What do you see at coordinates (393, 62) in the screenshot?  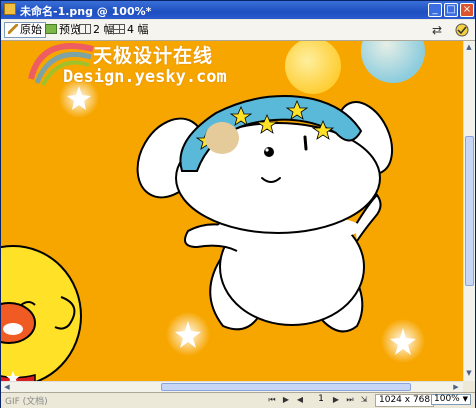 I see `blue-bubble` at bounding box center [393, 62].